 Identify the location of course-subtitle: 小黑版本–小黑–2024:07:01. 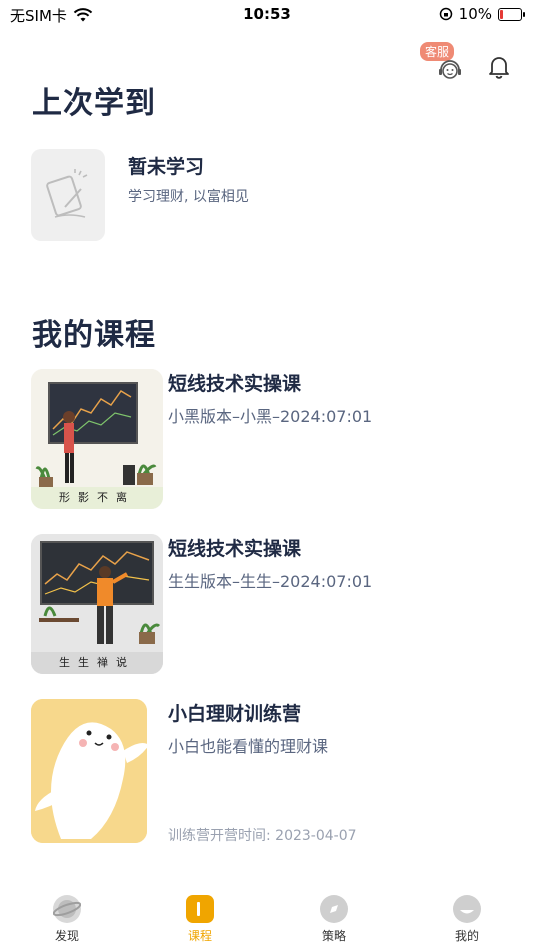
(270, 416).